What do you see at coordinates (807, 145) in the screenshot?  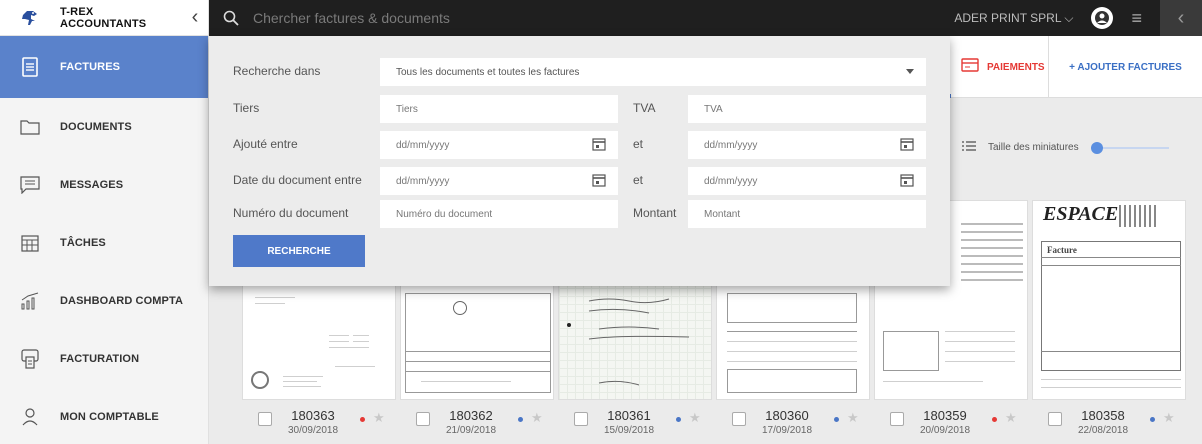 I see `added-to-date-input: dd/mm/yyyy` at bounding box center [807, 145].